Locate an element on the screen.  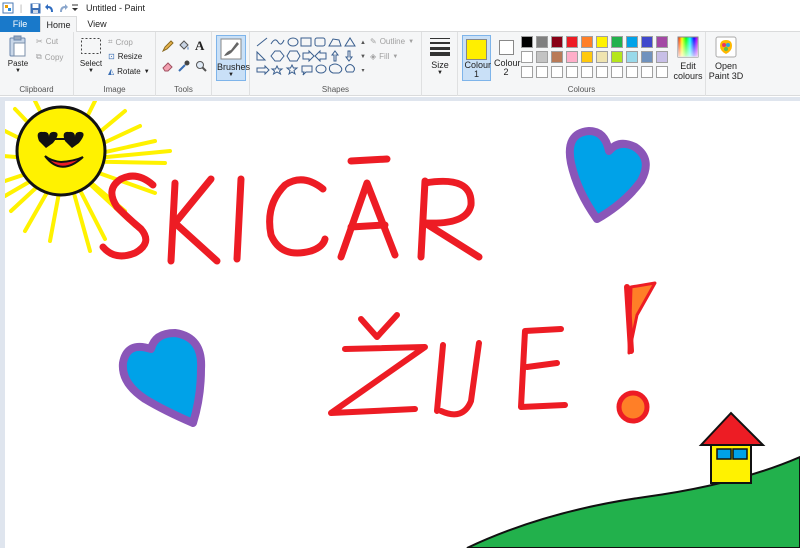
size-label: Size is located at coordinates (440, 65).